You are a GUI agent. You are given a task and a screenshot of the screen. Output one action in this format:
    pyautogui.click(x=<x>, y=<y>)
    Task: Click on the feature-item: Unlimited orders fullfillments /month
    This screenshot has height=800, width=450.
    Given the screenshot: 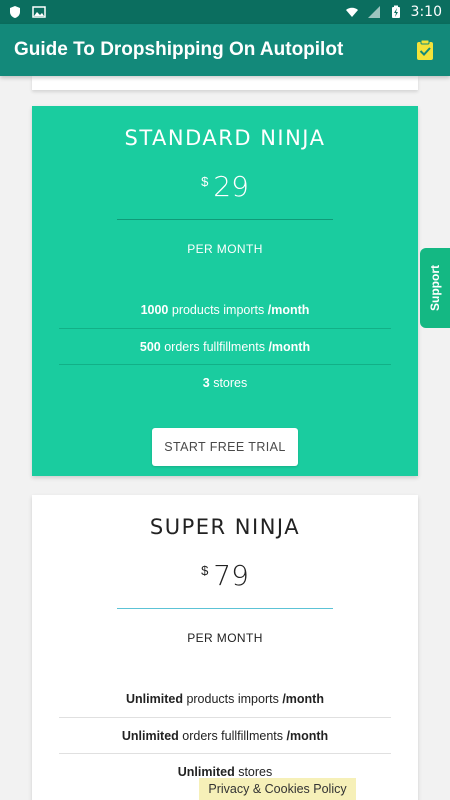 What is the action you would take?
    pyautogui.click(x=225, y=735)
    